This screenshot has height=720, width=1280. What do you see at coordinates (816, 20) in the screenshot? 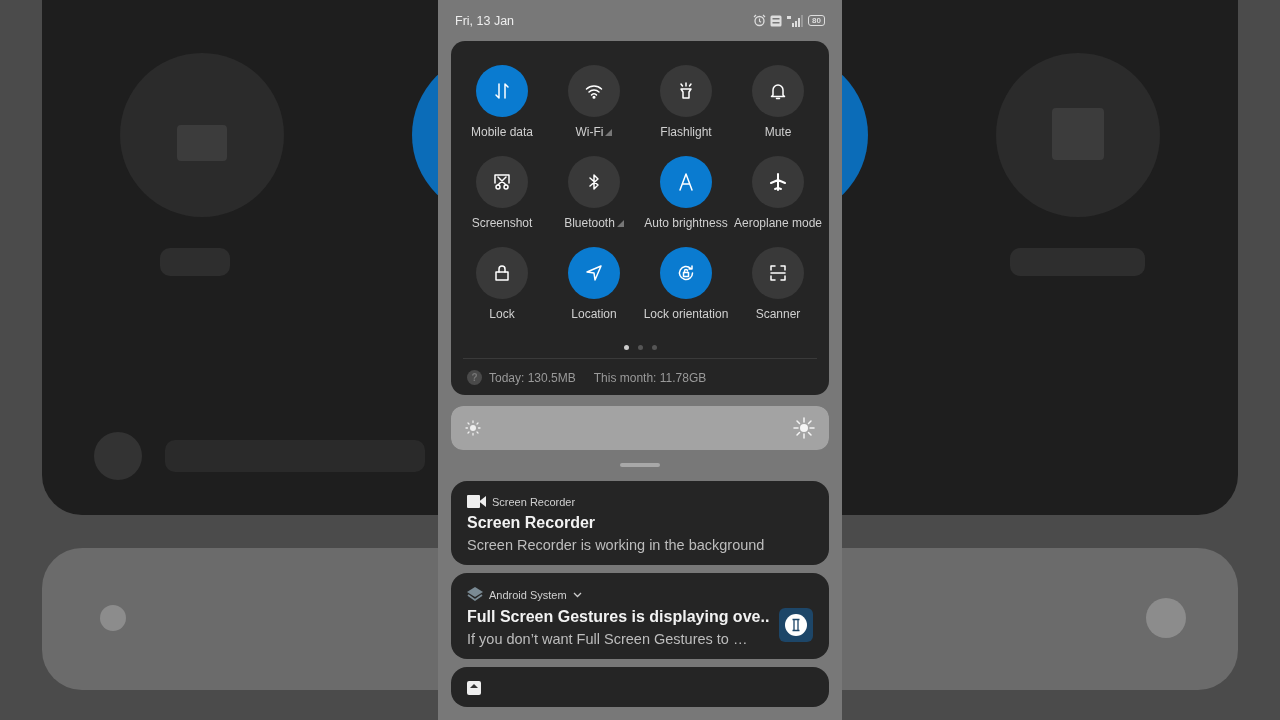
I see `battery-level: 80` at bounding box center [816, 20].